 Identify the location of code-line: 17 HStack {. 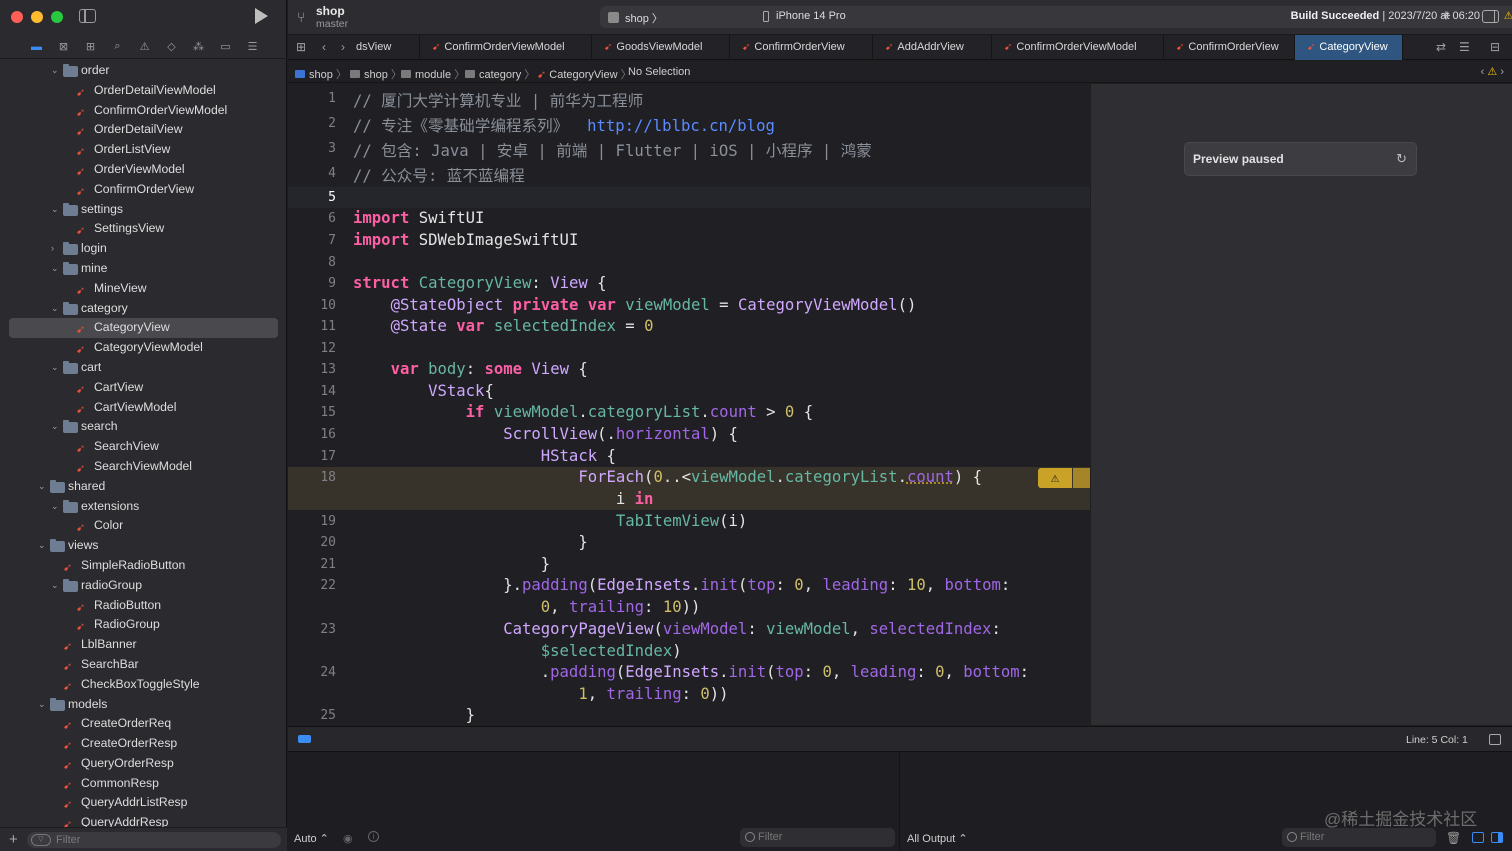
(689, 456).